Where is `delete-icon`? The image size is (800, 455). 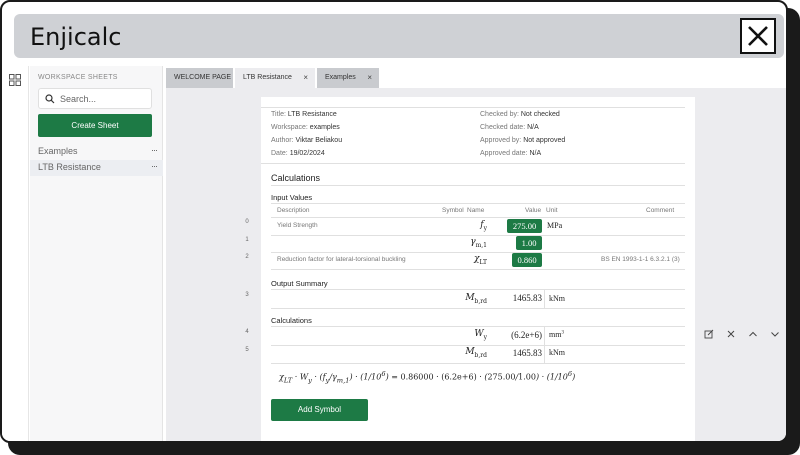 delete-icon is located at coordinates (732, 332).